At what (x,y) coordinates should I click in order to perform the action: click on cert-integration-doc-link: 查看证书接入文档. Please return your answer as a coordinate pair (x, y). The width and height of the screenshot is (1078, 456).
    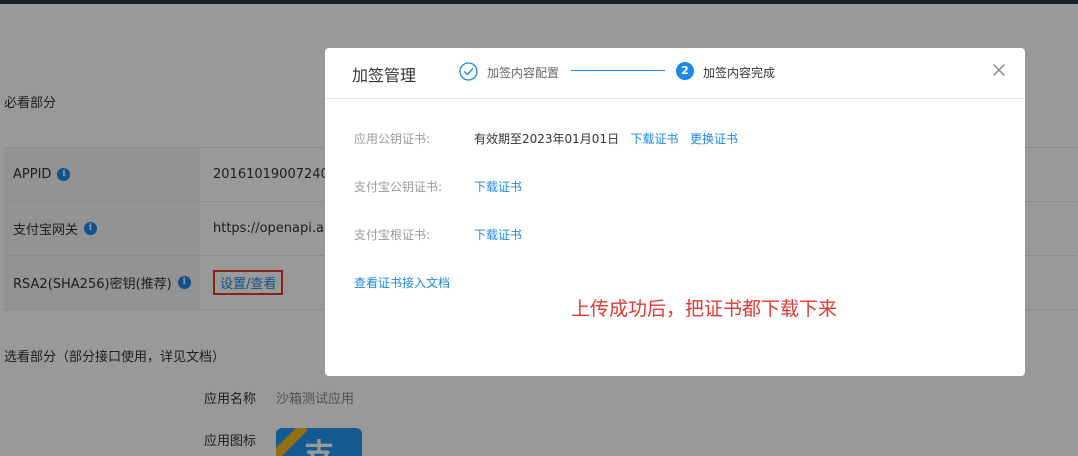
    Looking at the image, I should click on (402, 282).